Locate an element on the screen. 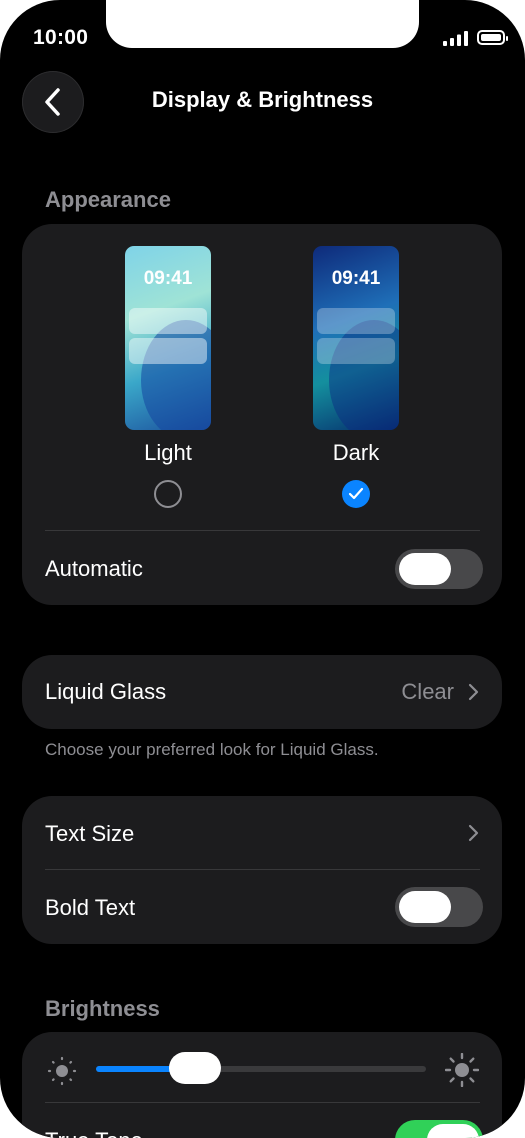  appearance-option-light: 09:41 Light is located at coordinates (168, 377).